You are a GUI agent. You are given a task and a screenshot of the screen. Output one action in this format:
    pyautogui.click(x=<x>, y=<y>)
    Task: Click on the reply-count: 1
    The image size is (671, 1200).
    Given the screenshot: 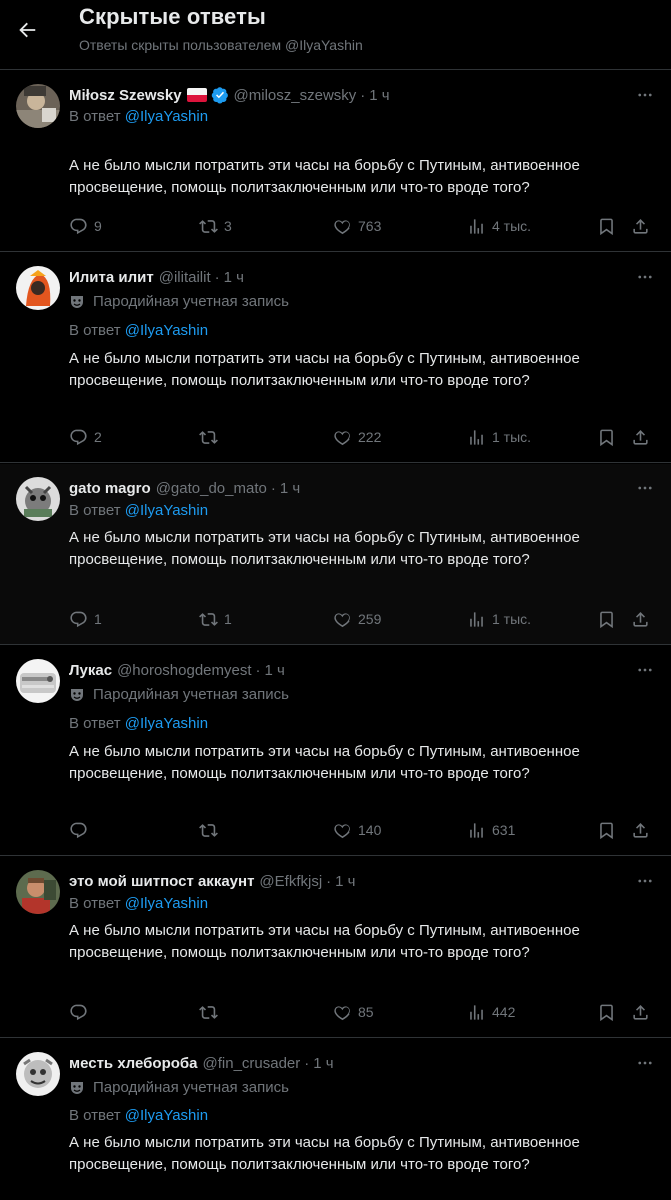 What is the action you would take?
    pyautogui.click(x=98, y=619)
    